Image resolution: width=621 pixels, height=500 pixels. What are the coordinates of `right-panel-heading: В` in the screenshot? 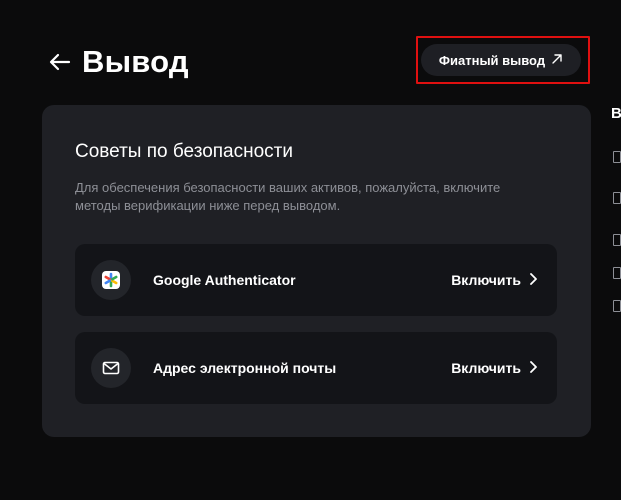 It's located at (616, 113).